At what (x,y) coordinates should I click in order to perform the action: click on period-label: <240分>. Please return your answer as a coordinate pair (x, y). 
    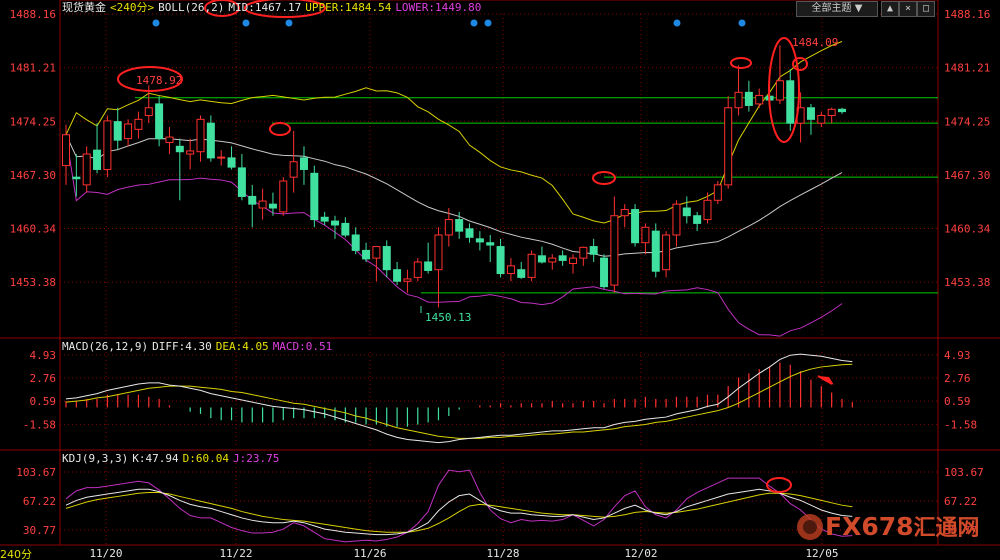
    Looking at the image, I should click on (132, 7).